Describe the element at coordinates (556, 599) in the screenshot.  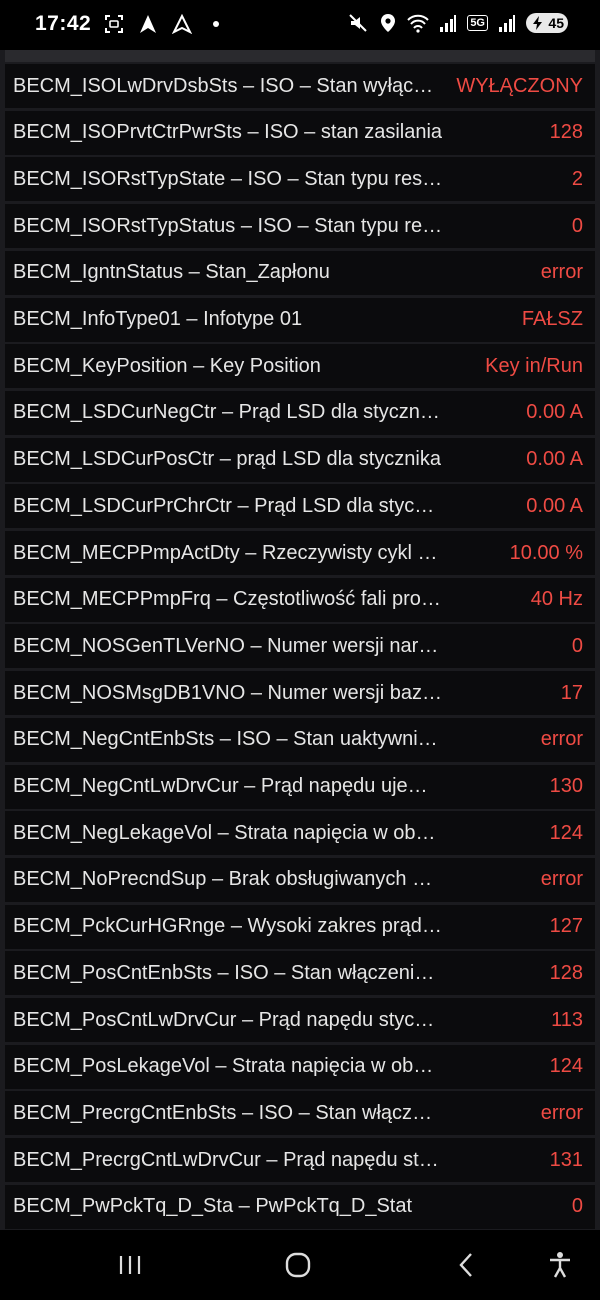
I see `parameter-value: 40 Hz` at that location.